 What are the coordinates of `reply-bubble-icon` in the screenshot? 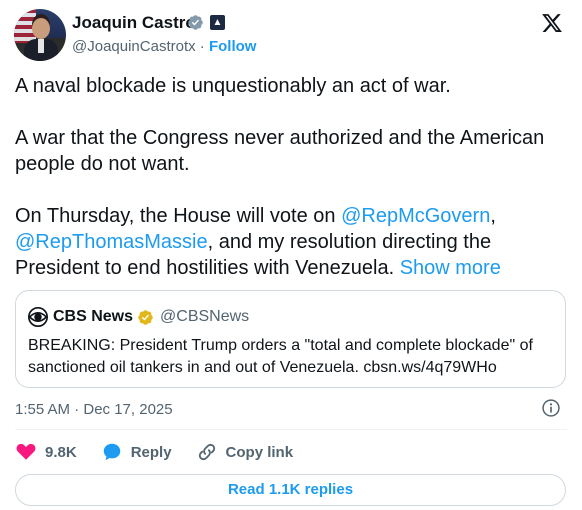 It's located at (111, 452).